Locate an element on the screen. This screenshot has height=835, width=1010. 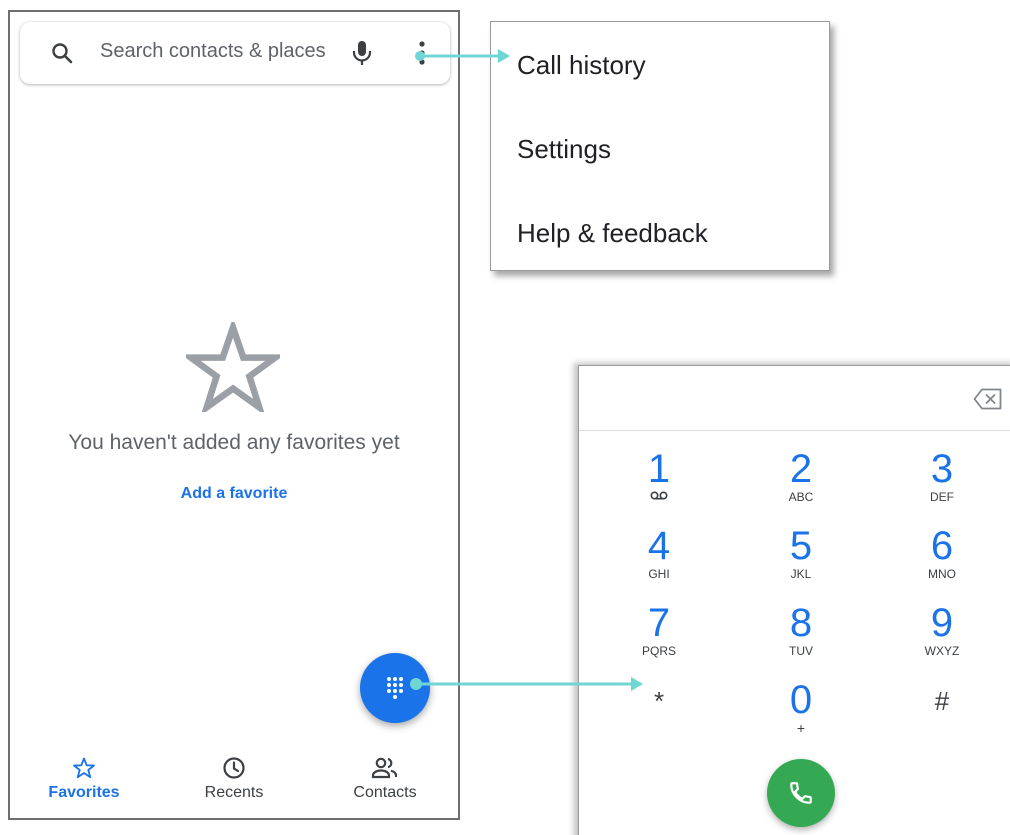
clock-icon is located at coordinates (234, 768).